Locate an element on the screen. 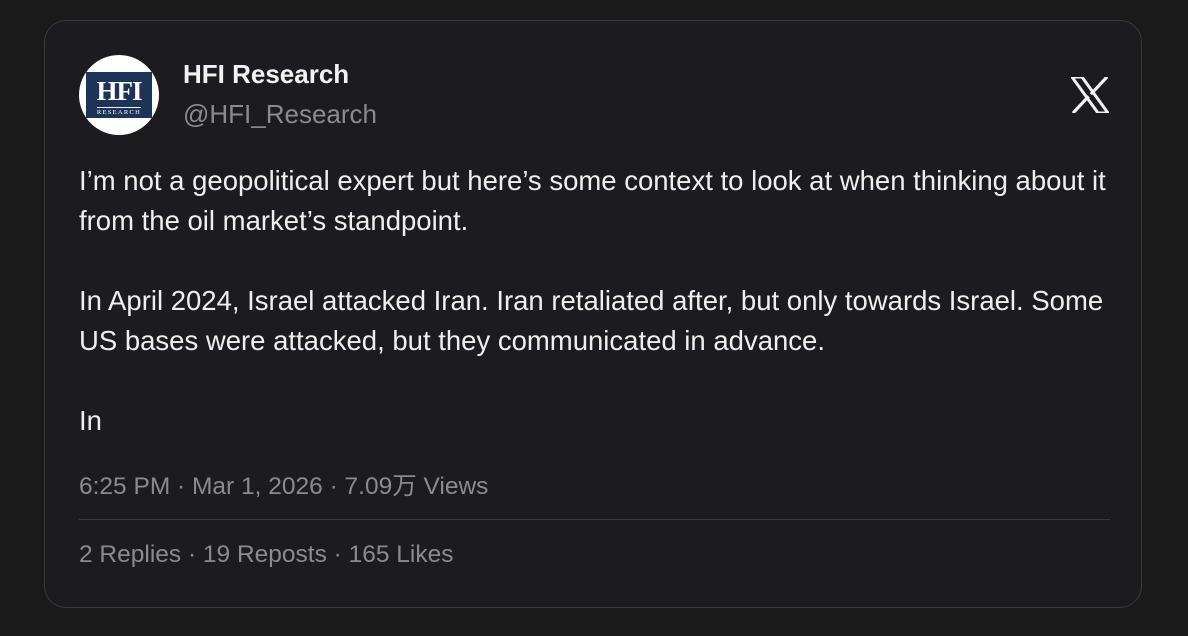  post-paragraph: In is located at coordinates (90, 420).